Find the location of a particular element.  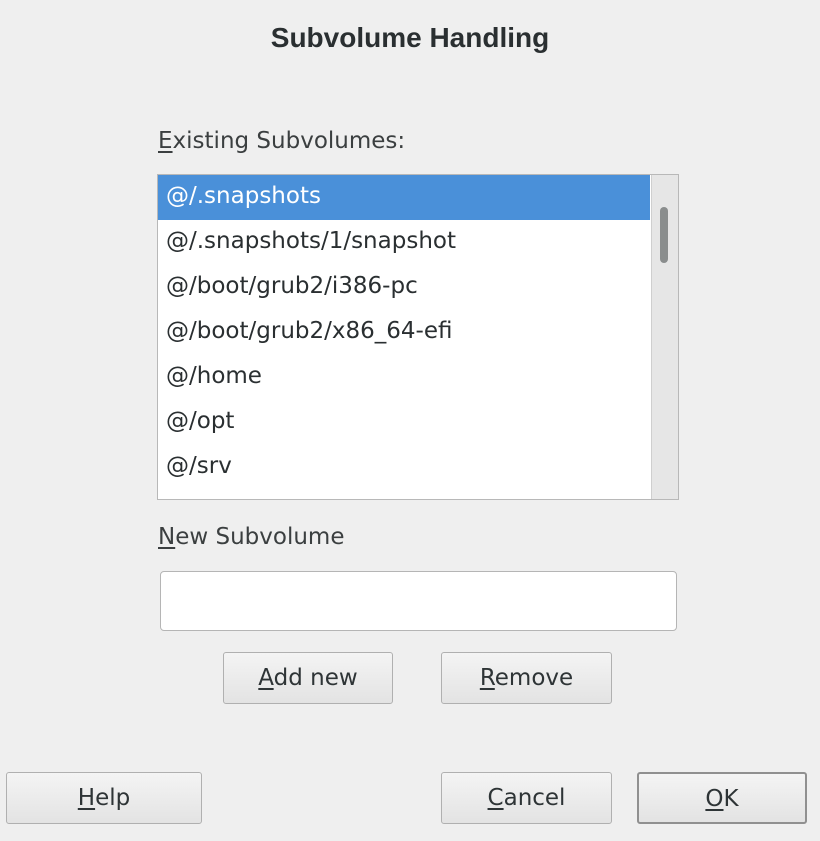

ok-label: K is located at coordinates (731, 799).